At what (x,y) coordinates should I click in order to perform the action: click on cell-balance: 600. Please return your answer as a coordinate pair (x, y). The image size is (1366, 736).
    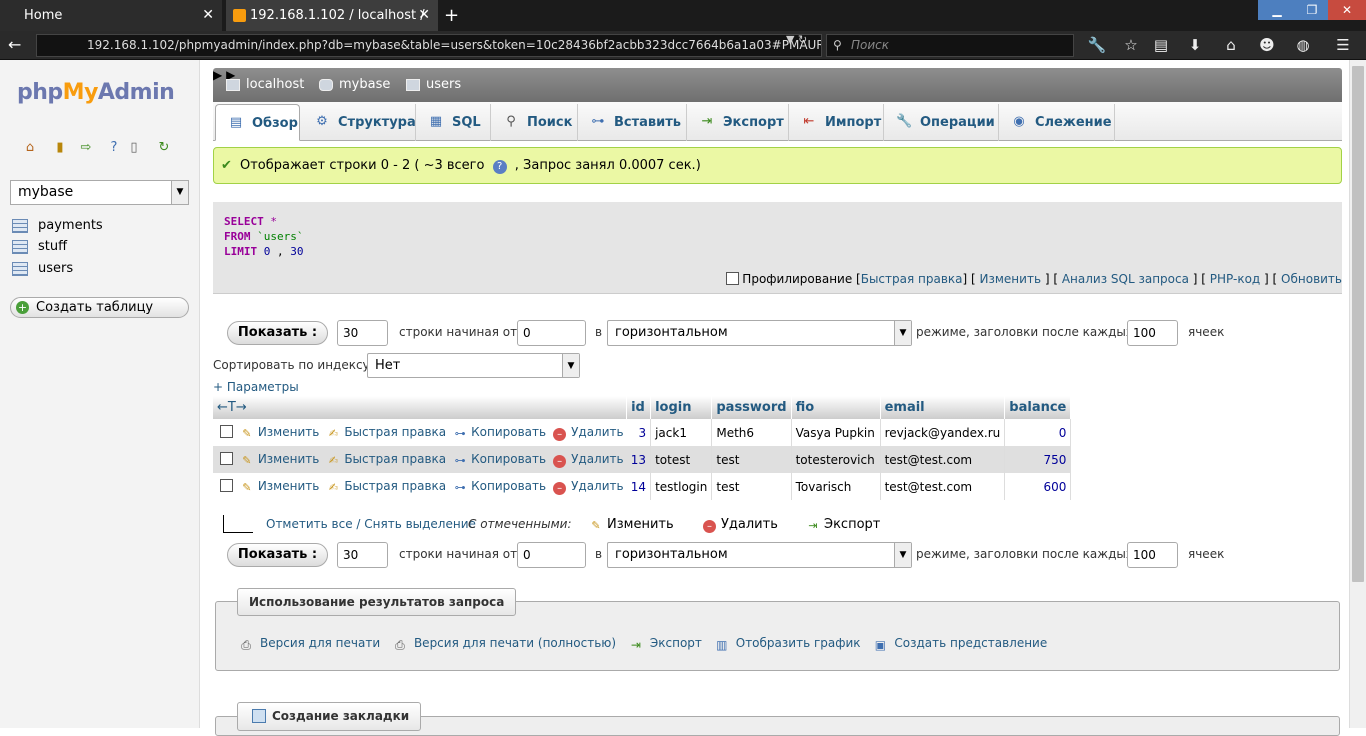
    Looking at the image, I should click on (1038, 486).